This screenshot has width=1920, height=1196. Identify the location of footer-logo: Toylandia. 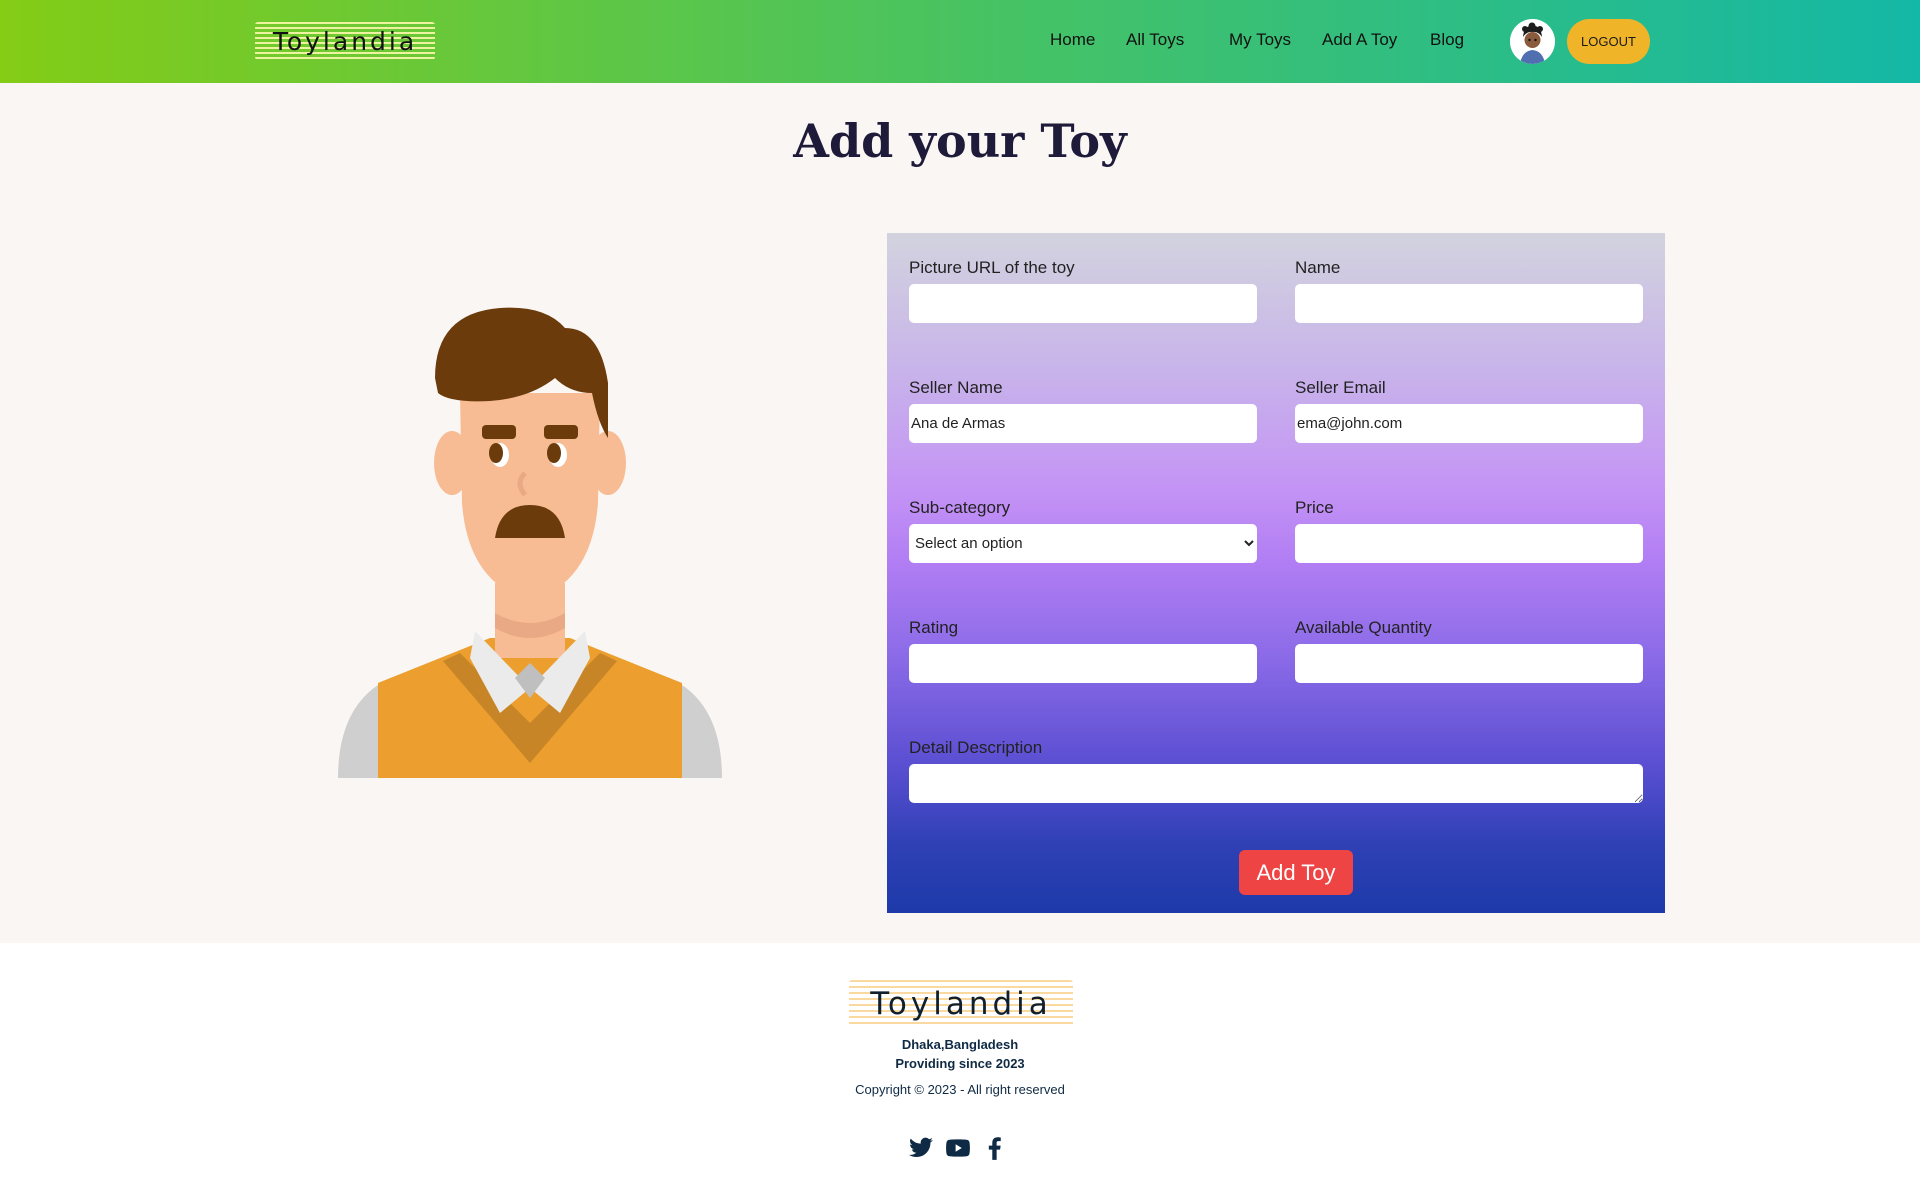
(961, 1004).